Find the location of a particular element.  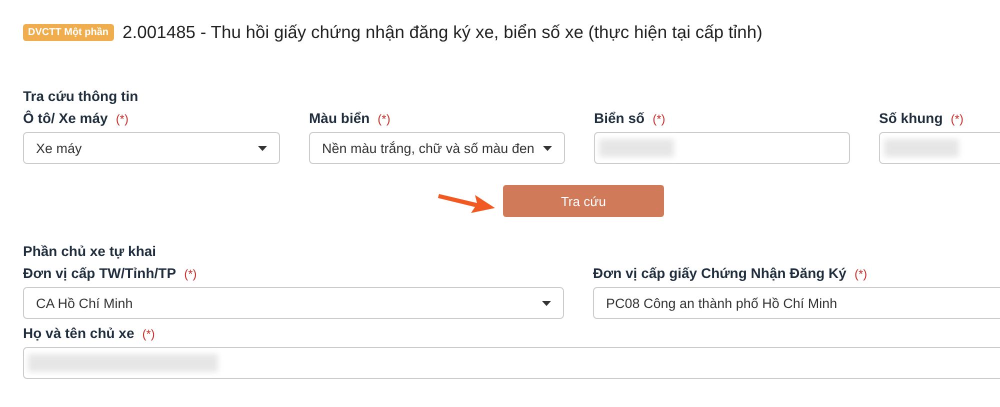

select-field: CA Hồ Chí Minh is located at coordinates (293, 303).